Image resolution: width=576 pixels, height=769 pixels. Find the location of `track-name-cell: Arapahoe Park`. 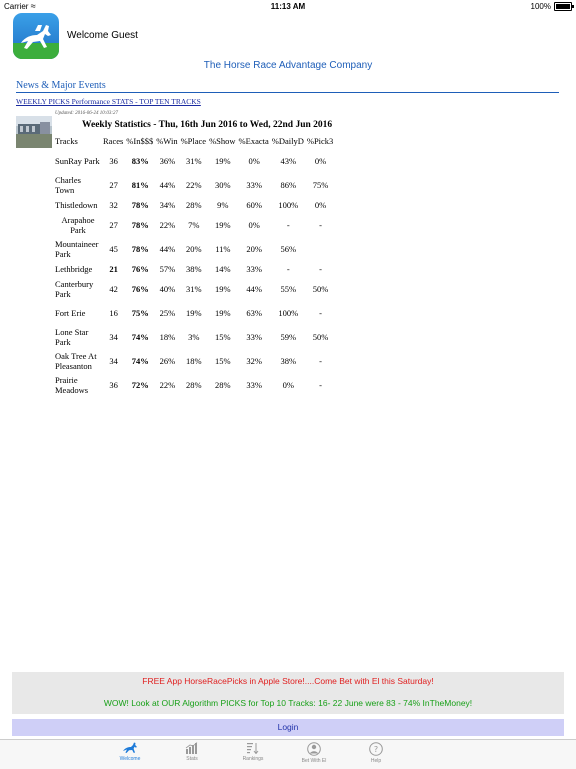

track-name-cell: Arapahoe Park is located at coordinates (78, 225).